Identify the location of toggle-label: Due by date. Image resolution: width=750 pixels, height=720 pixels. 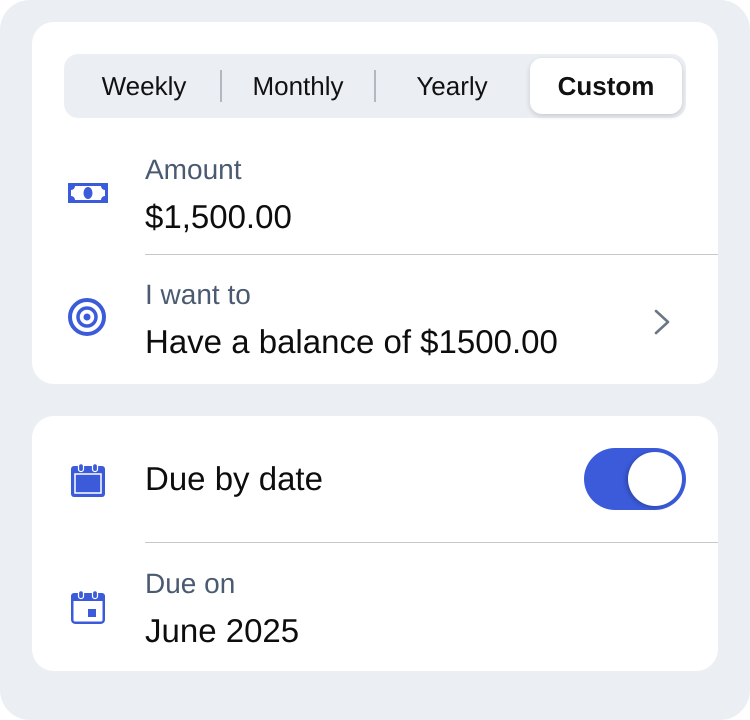
(234, 479).